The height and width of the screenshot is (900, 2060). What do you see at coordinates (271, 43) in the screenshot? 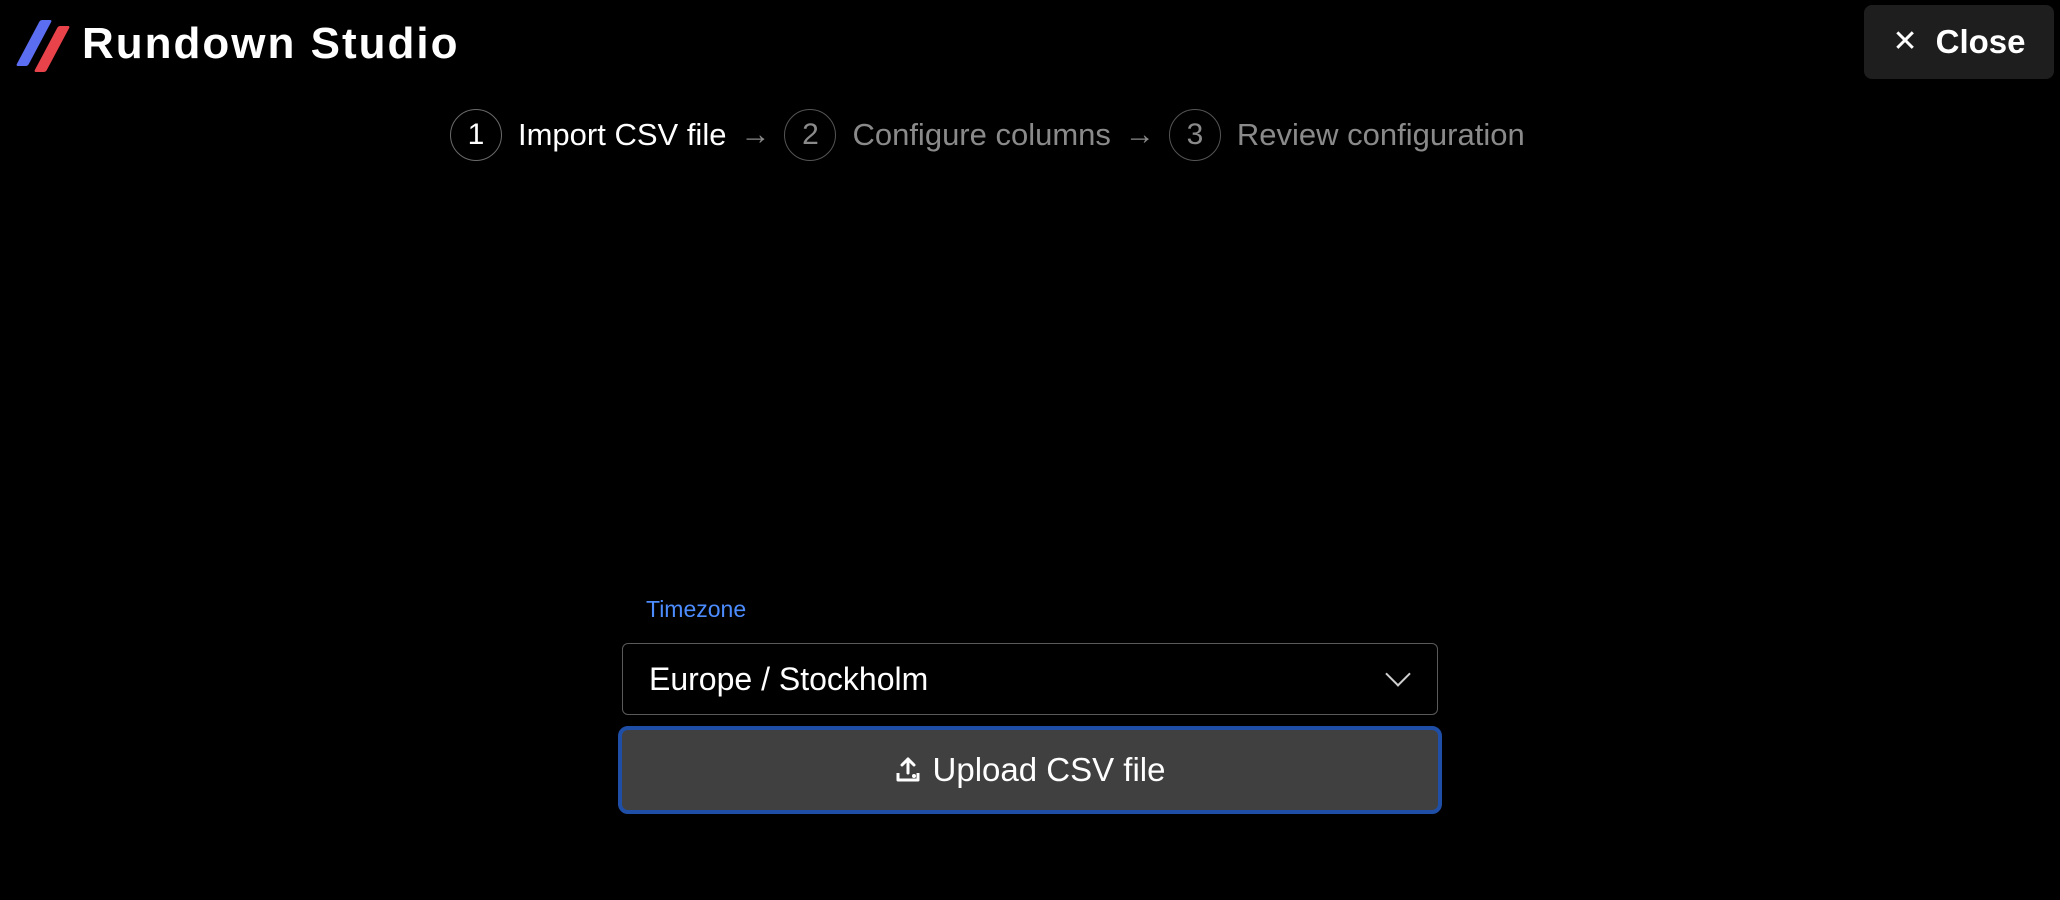
I see `app-title: Rundown Studio` at bounding box center [271, 43].